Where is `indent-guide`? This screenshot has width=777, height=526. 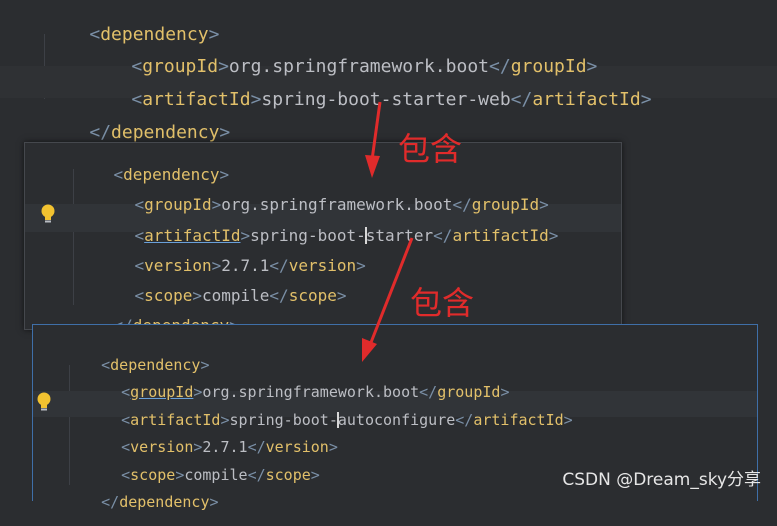 indent-guide is located at coordinates (73, 237).